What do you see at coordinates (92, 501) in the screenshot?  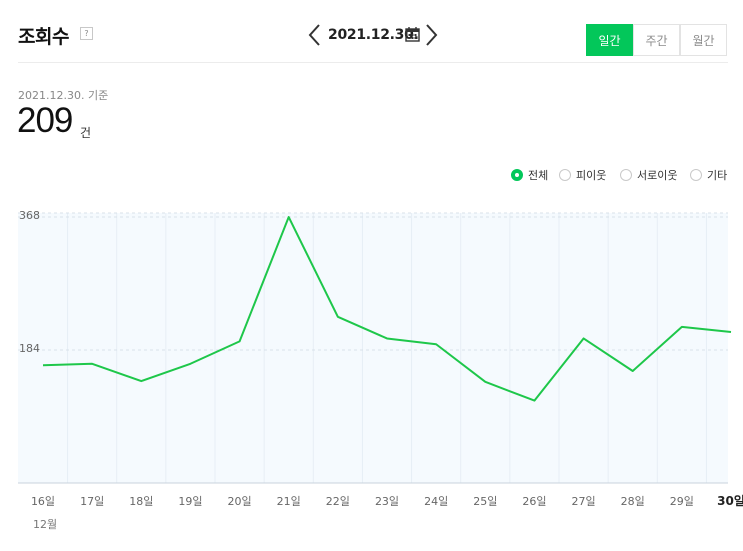 I see `x-tick-label: 17일` at bounding box center [92, 501].